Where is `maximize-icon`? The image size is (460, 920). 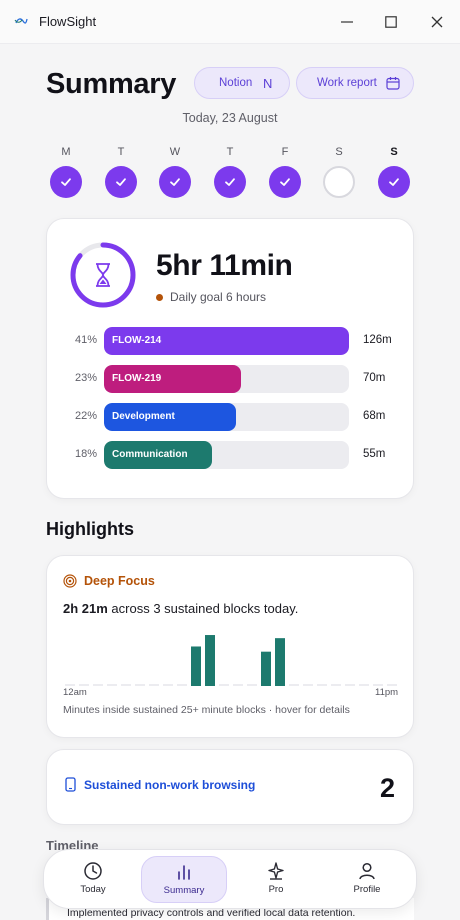
maximize-icon is located at coordinates (391, 22).